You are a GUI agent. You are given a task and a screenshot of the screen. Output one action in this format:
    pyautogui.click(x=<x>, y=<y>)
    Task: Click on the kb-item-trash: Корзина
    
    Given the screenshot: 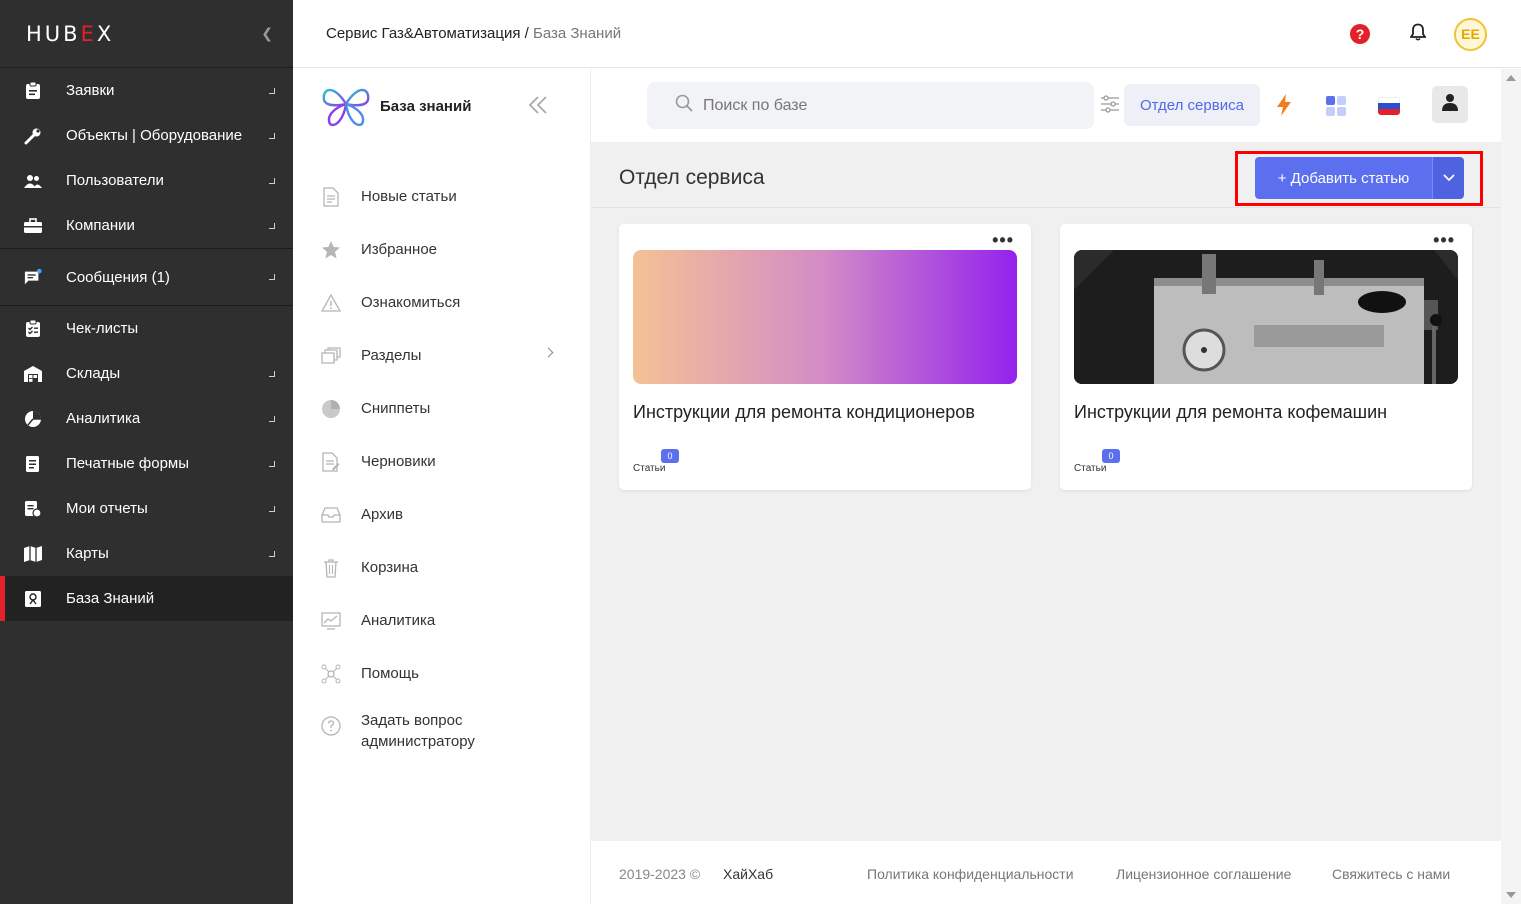 What is the action you would take?
    pyautogui.click(x=441, y=567)
    